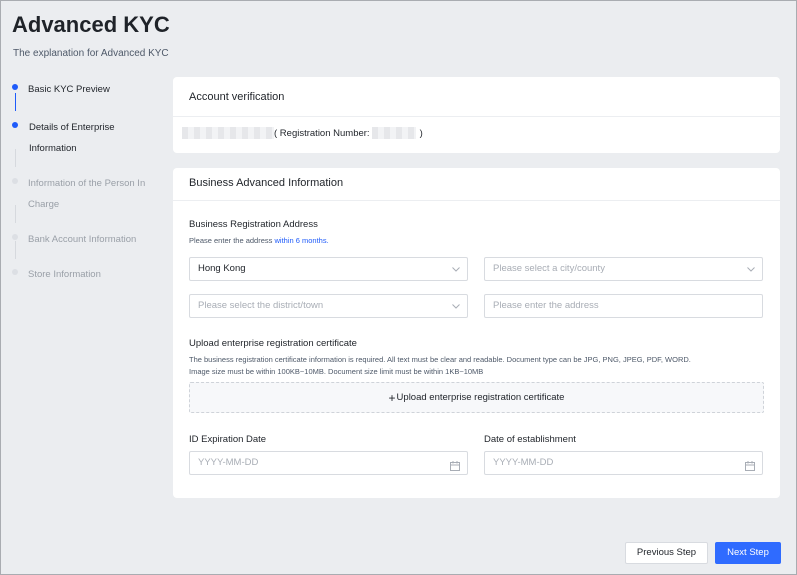 This screenshot has width=797, height=575. I want to click on step-enterprise-details: Details of Enterprise Information, so click(86, 145).